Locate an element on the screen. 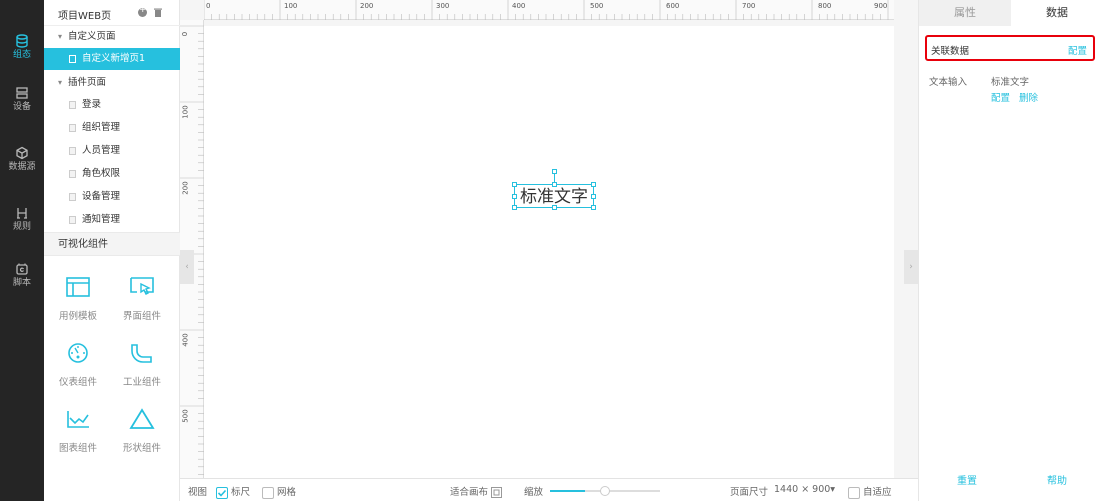  tree-group-custom: ▾ 自定义页面 is located at coordinates (112, 37).